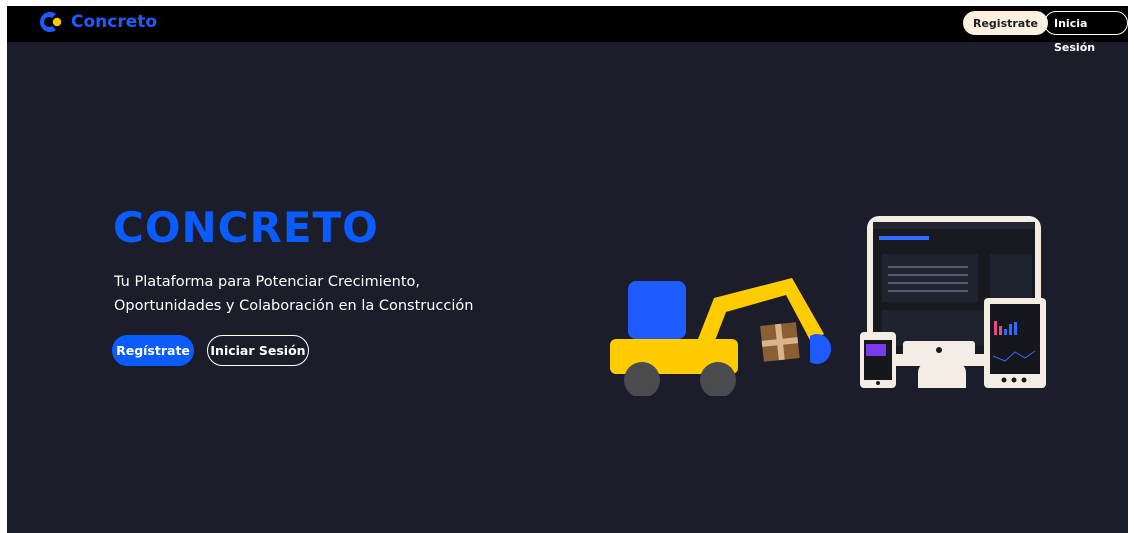  I want to click on concreto-logo-icon, so click(51, 22).